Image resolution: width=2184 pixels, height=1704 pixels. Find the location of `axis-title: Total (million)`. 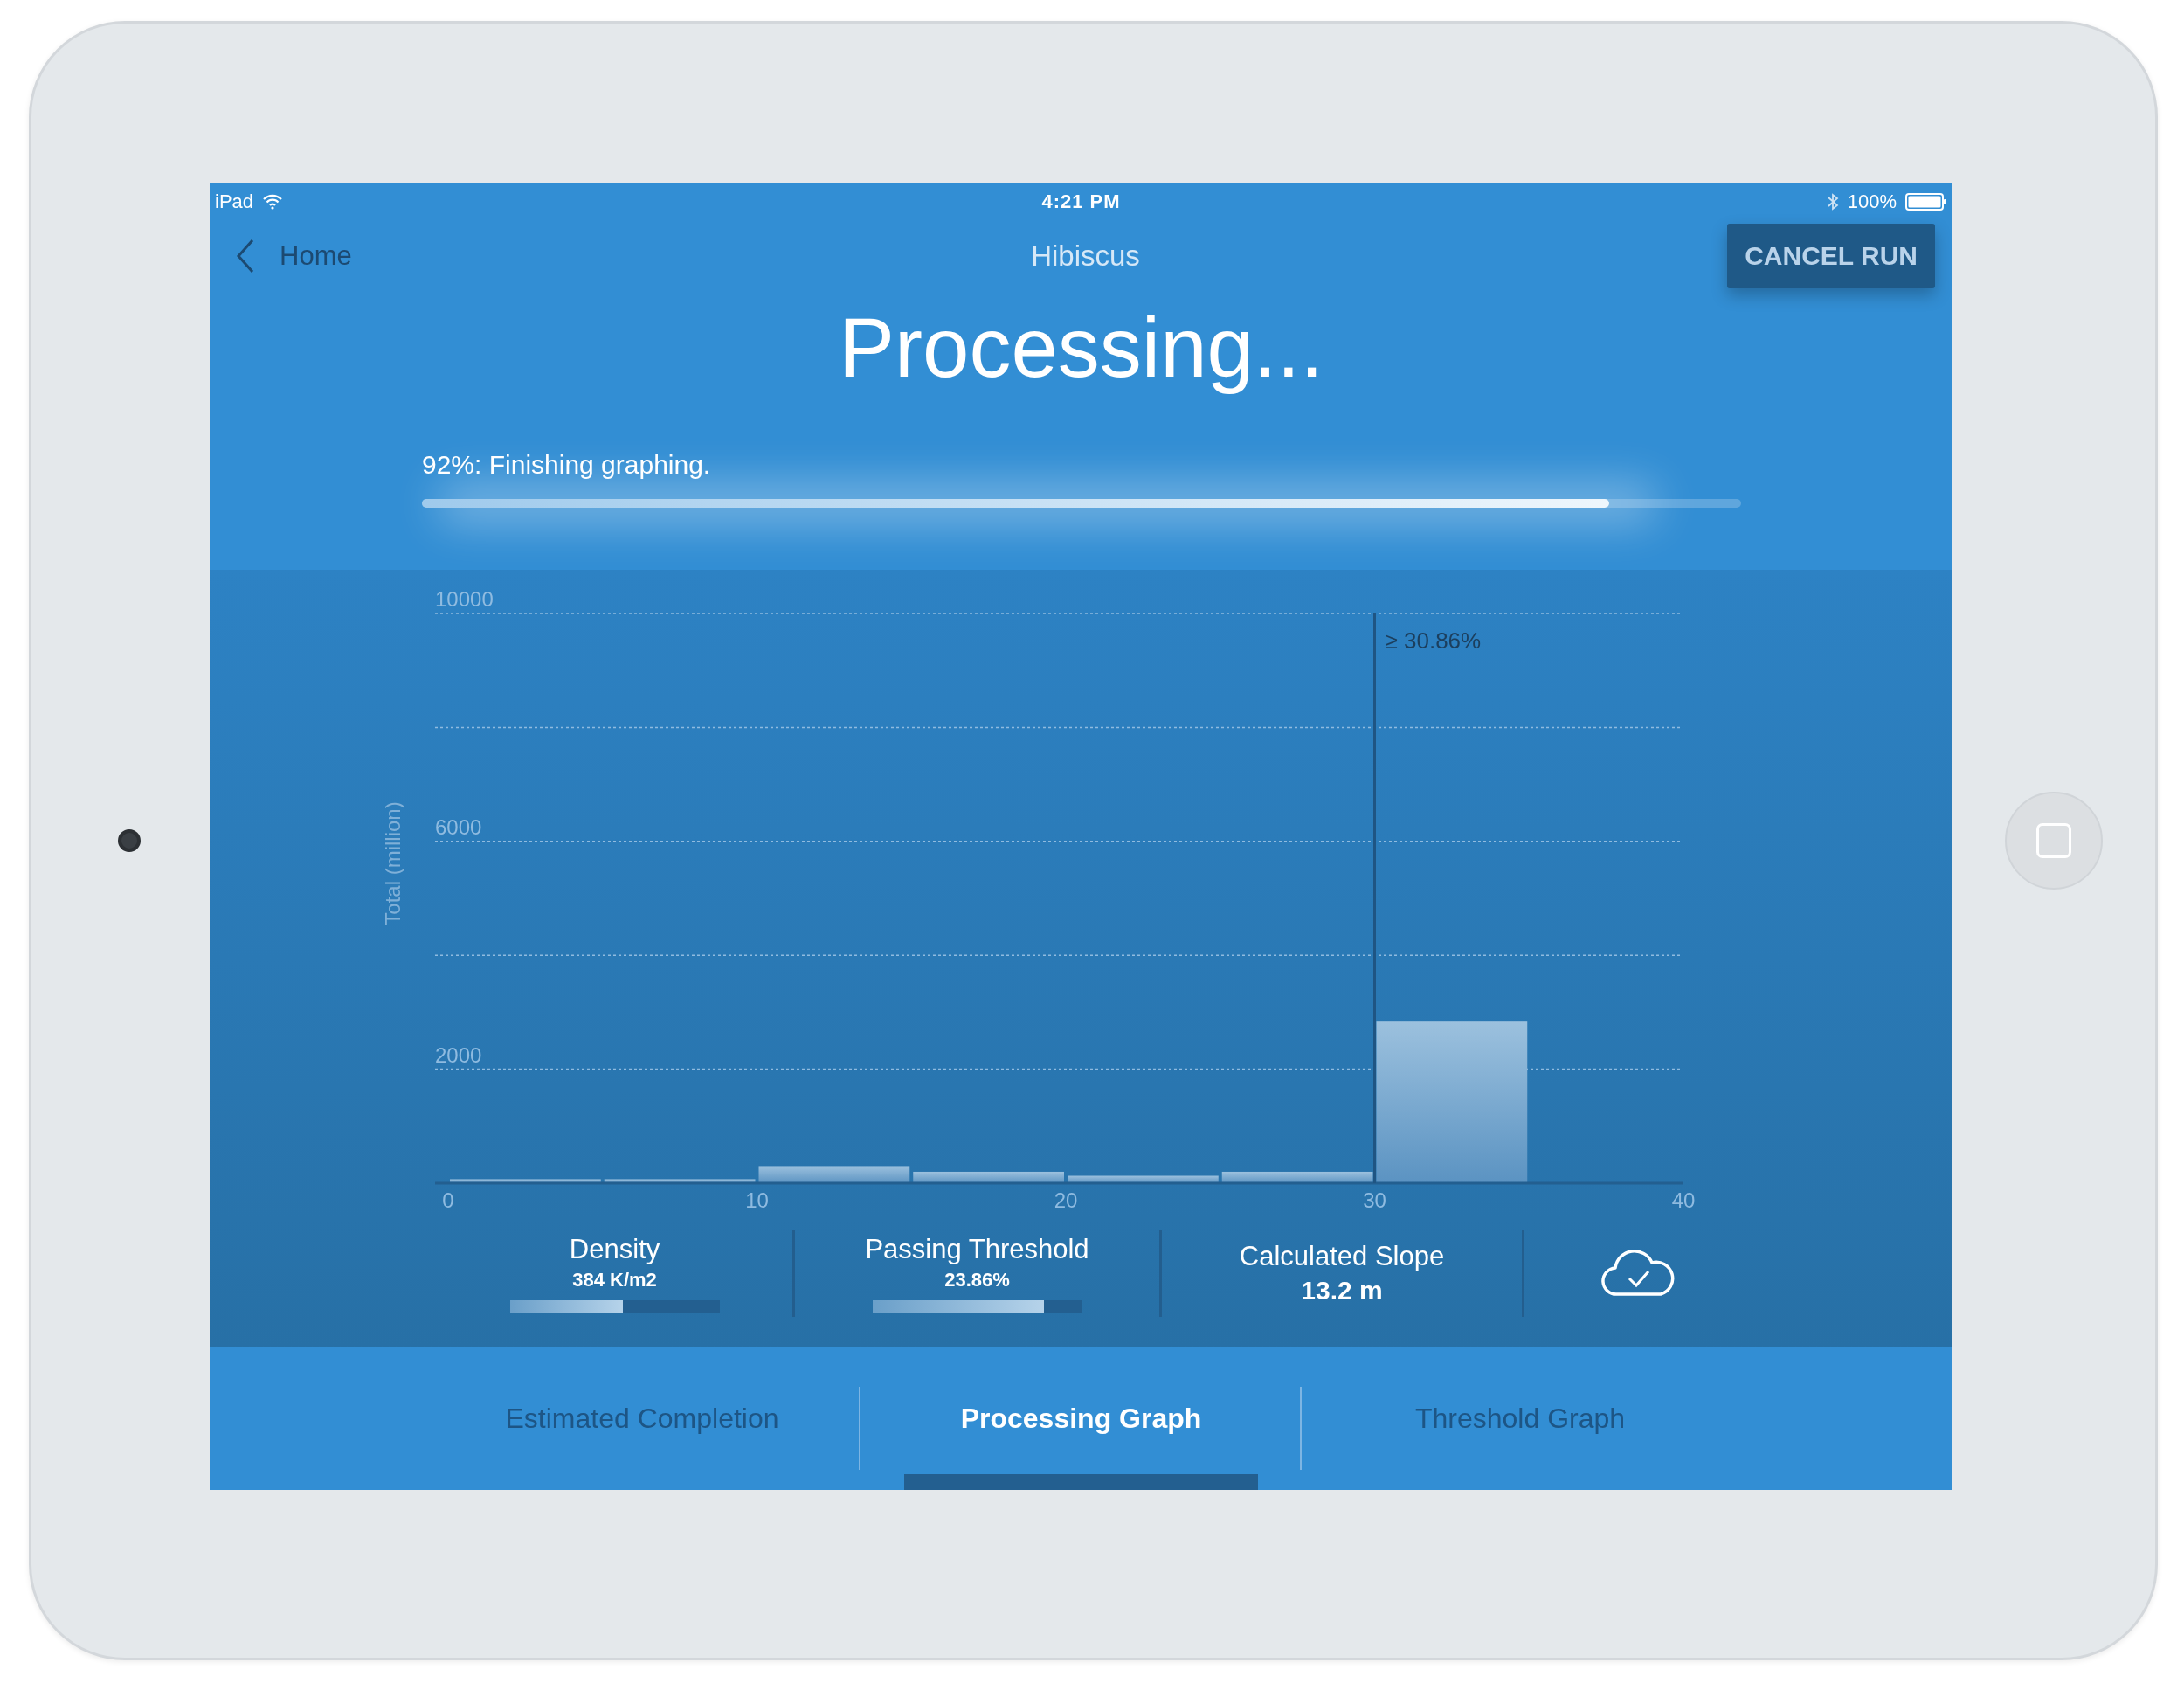

axis-title: Total (million) is located at coordinates (392, 863).